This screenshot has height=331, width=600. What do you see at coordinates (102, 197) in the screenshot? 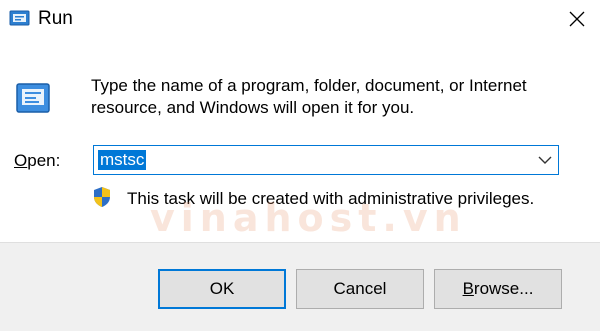
I see `uac-shield-icon` at bounding box center [102, 197].